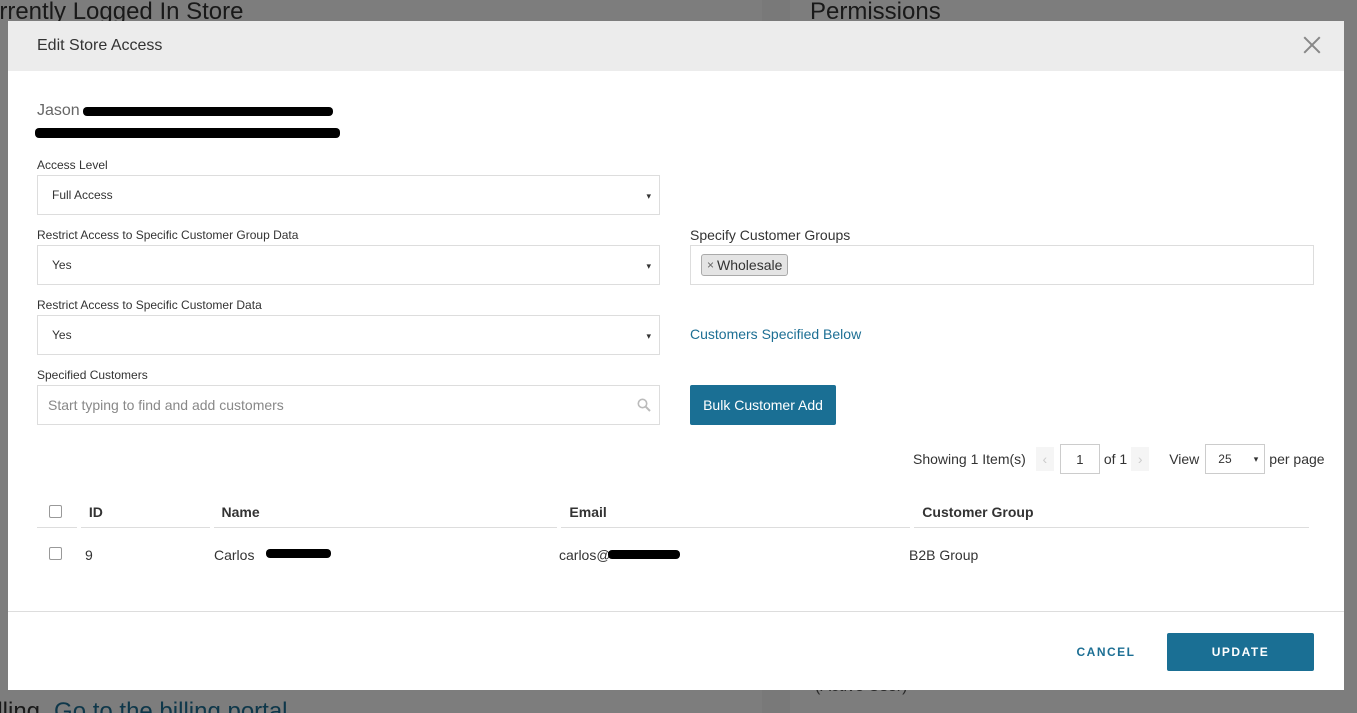 The width and height of the screenshot is (1357, 713). Describe the element at coordinates (775, 334) in the screenshot. I see `customers-specified-link: Customers Specified Below` at that location.